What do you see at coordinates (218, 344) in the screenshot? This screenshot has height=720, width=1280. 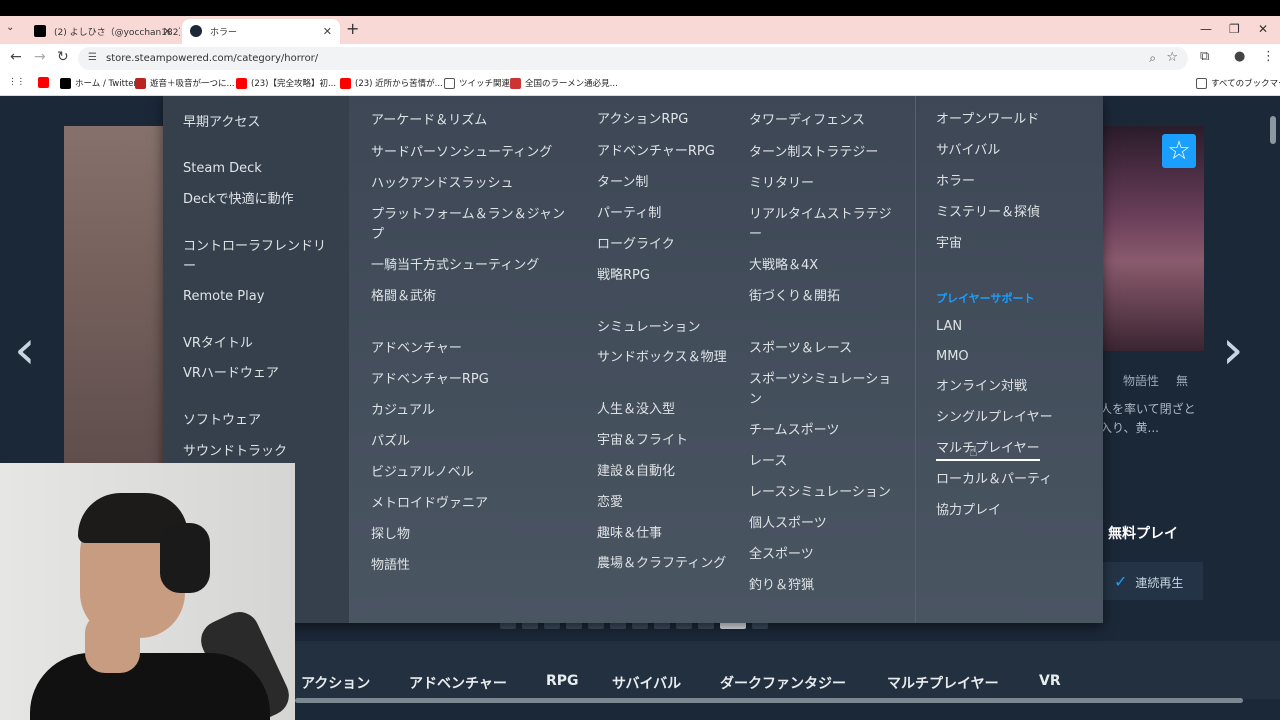 I see `menu-item-vr-titles: VRタイトル` at bounding box center [218, 344].